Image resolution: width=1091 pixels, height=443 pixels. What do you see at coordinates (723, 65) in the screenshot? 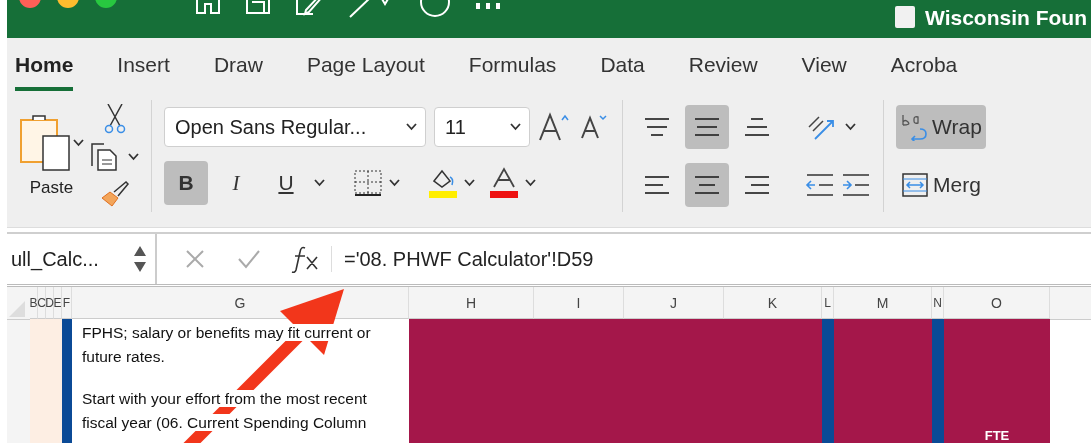
I see `ribbon-tab: Review` at bounding box center [723, 65].